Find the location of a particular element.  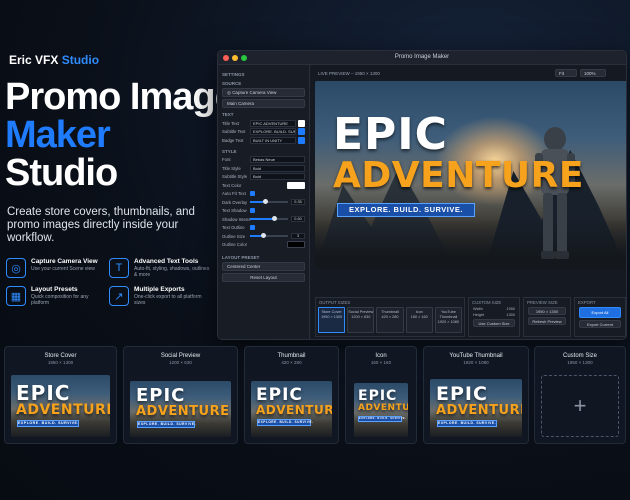

subtitle-style-select: Bold is located at coordinates (277, 177).